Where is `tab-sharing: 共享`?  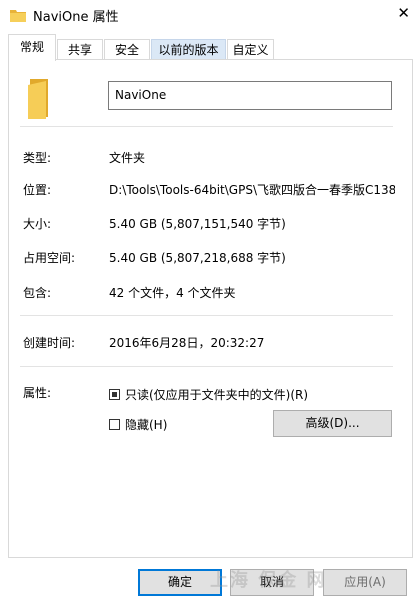
tab-sharing: 共享 is located at coordinates (80, 49).